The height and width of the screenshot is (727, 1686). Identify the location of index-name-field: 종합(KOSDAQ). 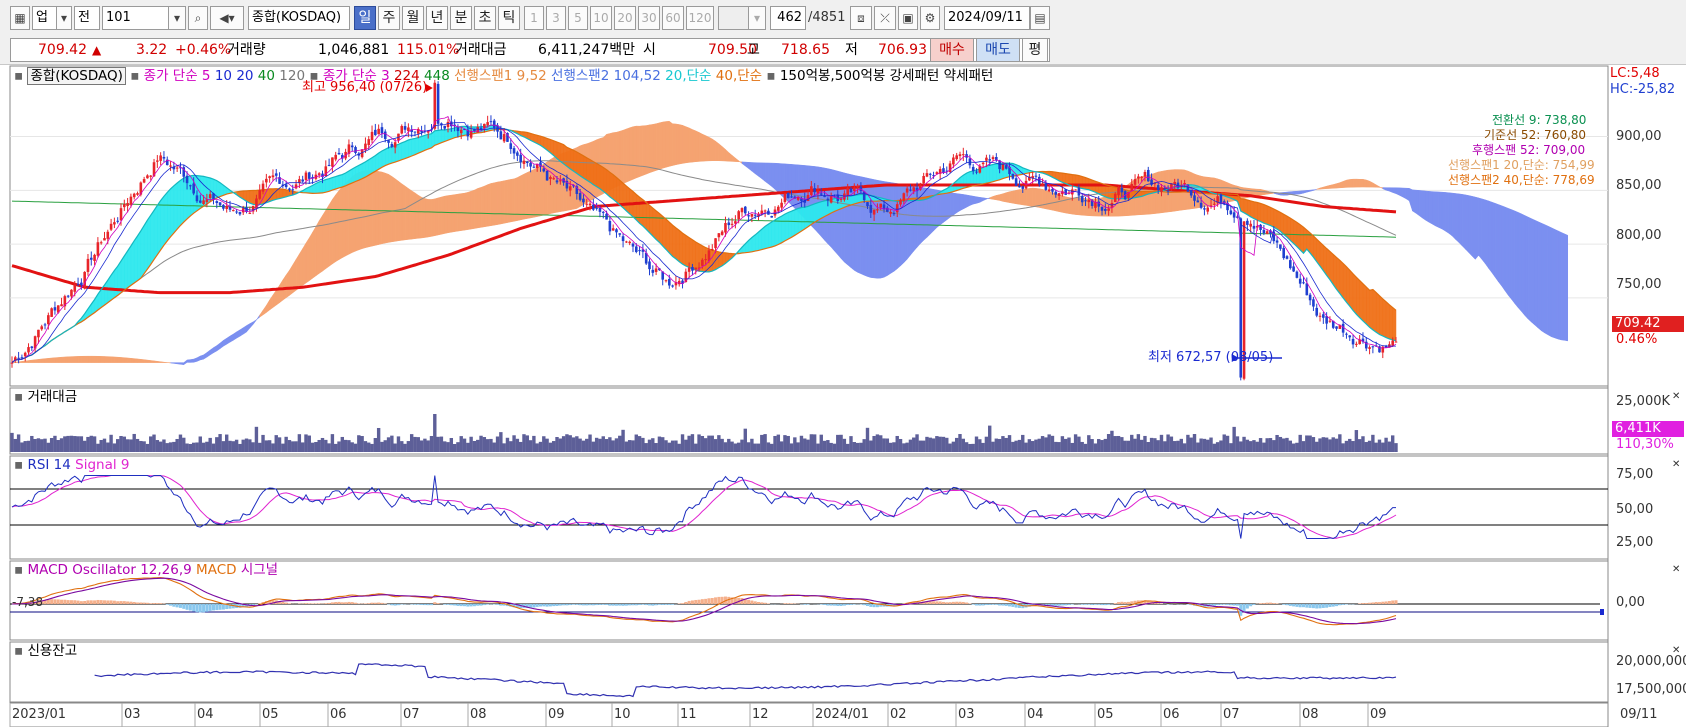
(299, 18).